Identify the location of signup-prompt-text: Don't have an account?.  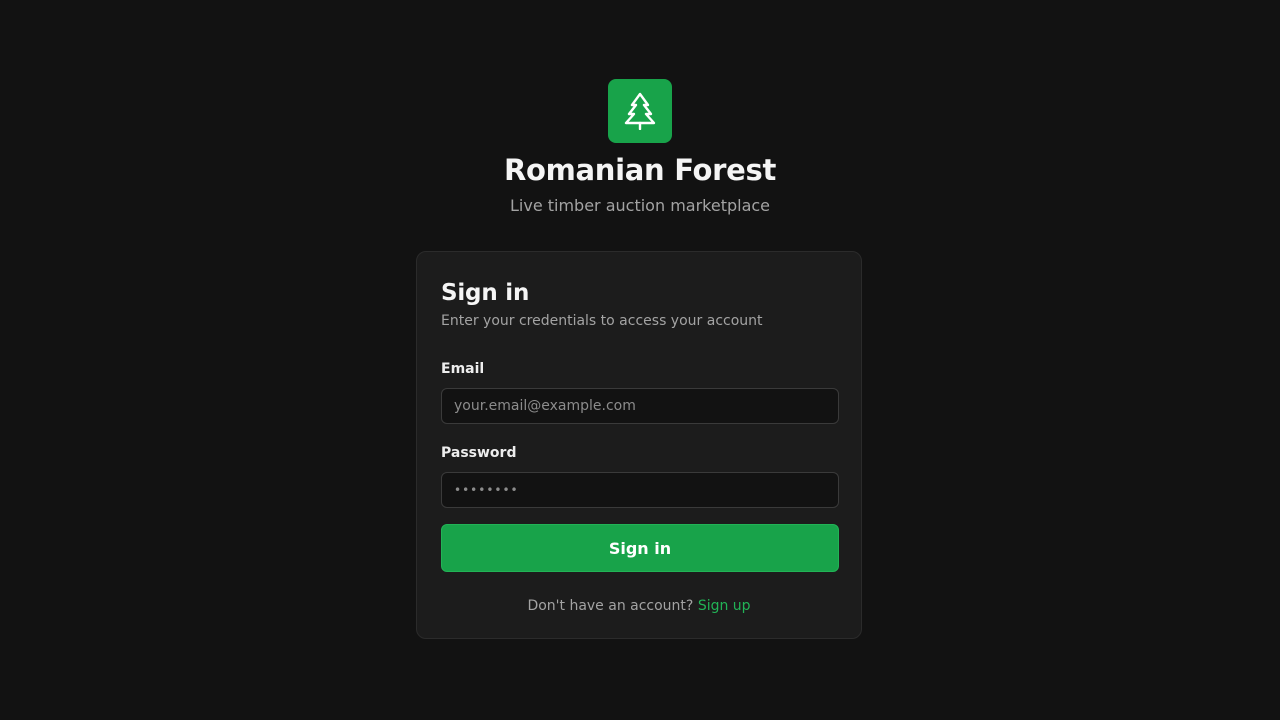
(610, 606).